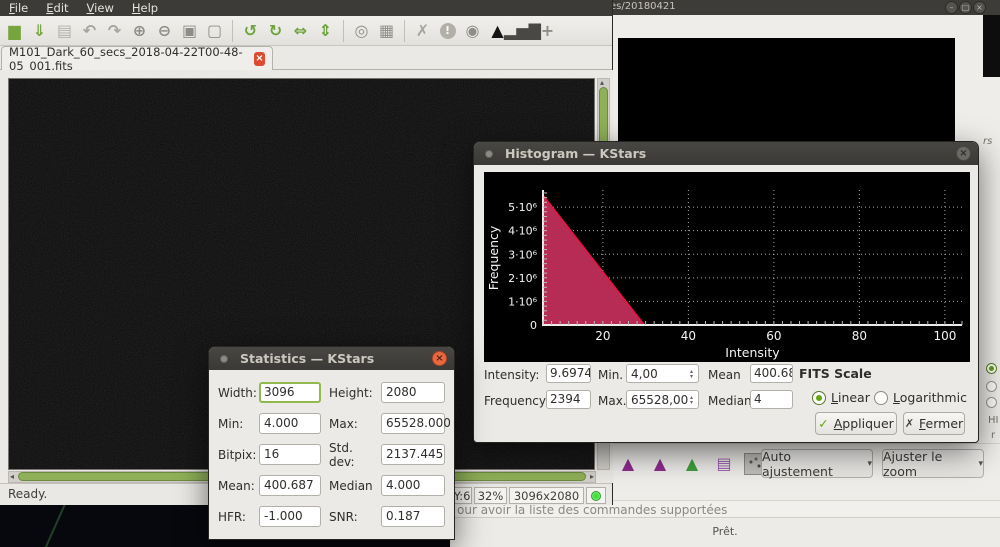 The image size is (1000, 547). What do you see at coordinates (522, 31) in the screenshot?
I see `statistics-icon: ▂▅▇` at bounding box center [522, 31].